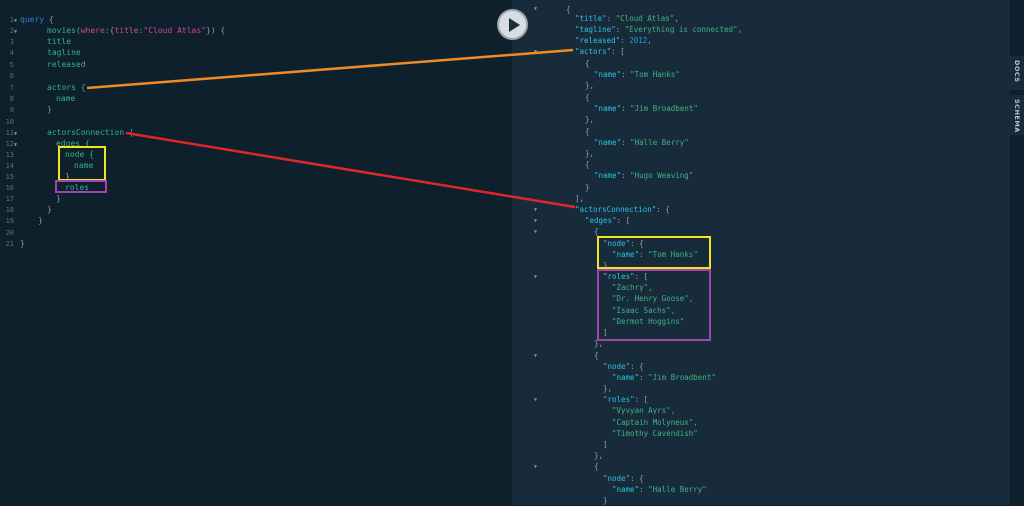 The width and height of the screenshot is (1024, 506). Describe the element at coordinates (9, 166) in the screenshot. I see `line-number: 14` at that location.